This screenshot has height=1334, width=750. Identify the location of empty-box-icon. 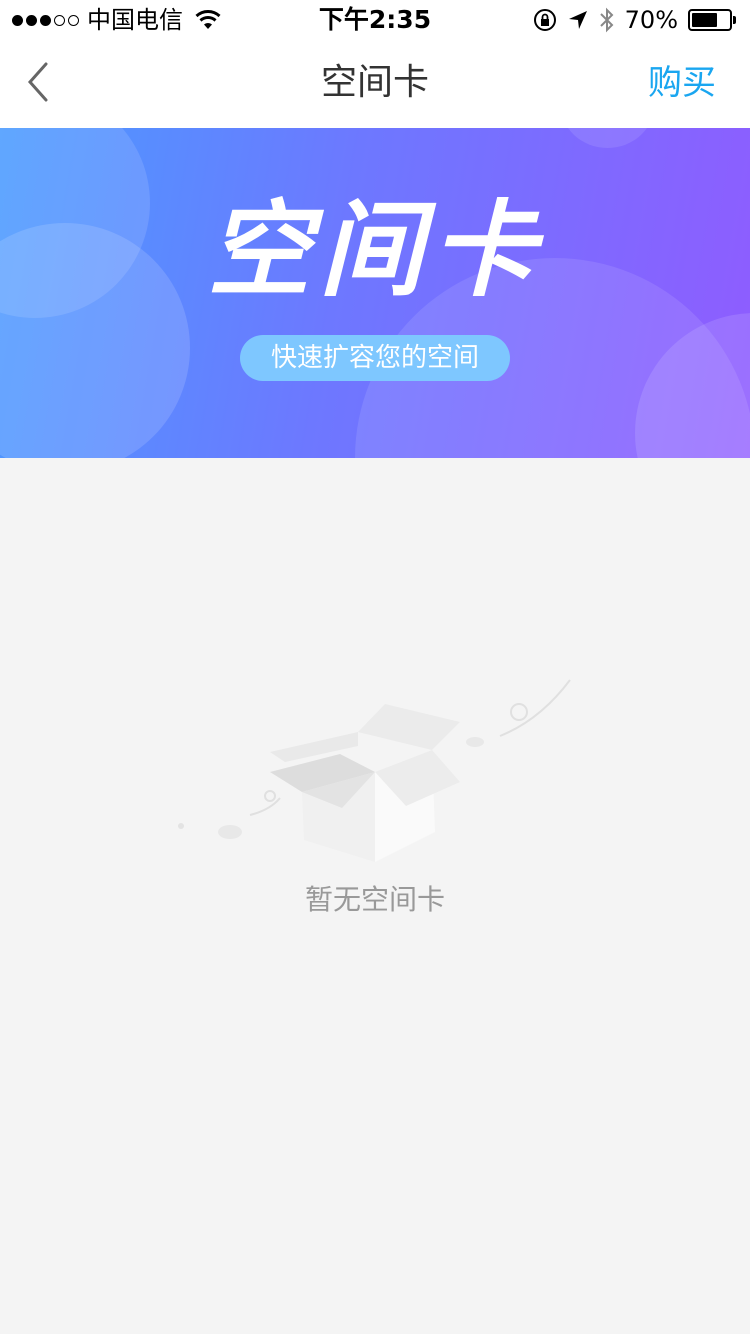
(374, 770).